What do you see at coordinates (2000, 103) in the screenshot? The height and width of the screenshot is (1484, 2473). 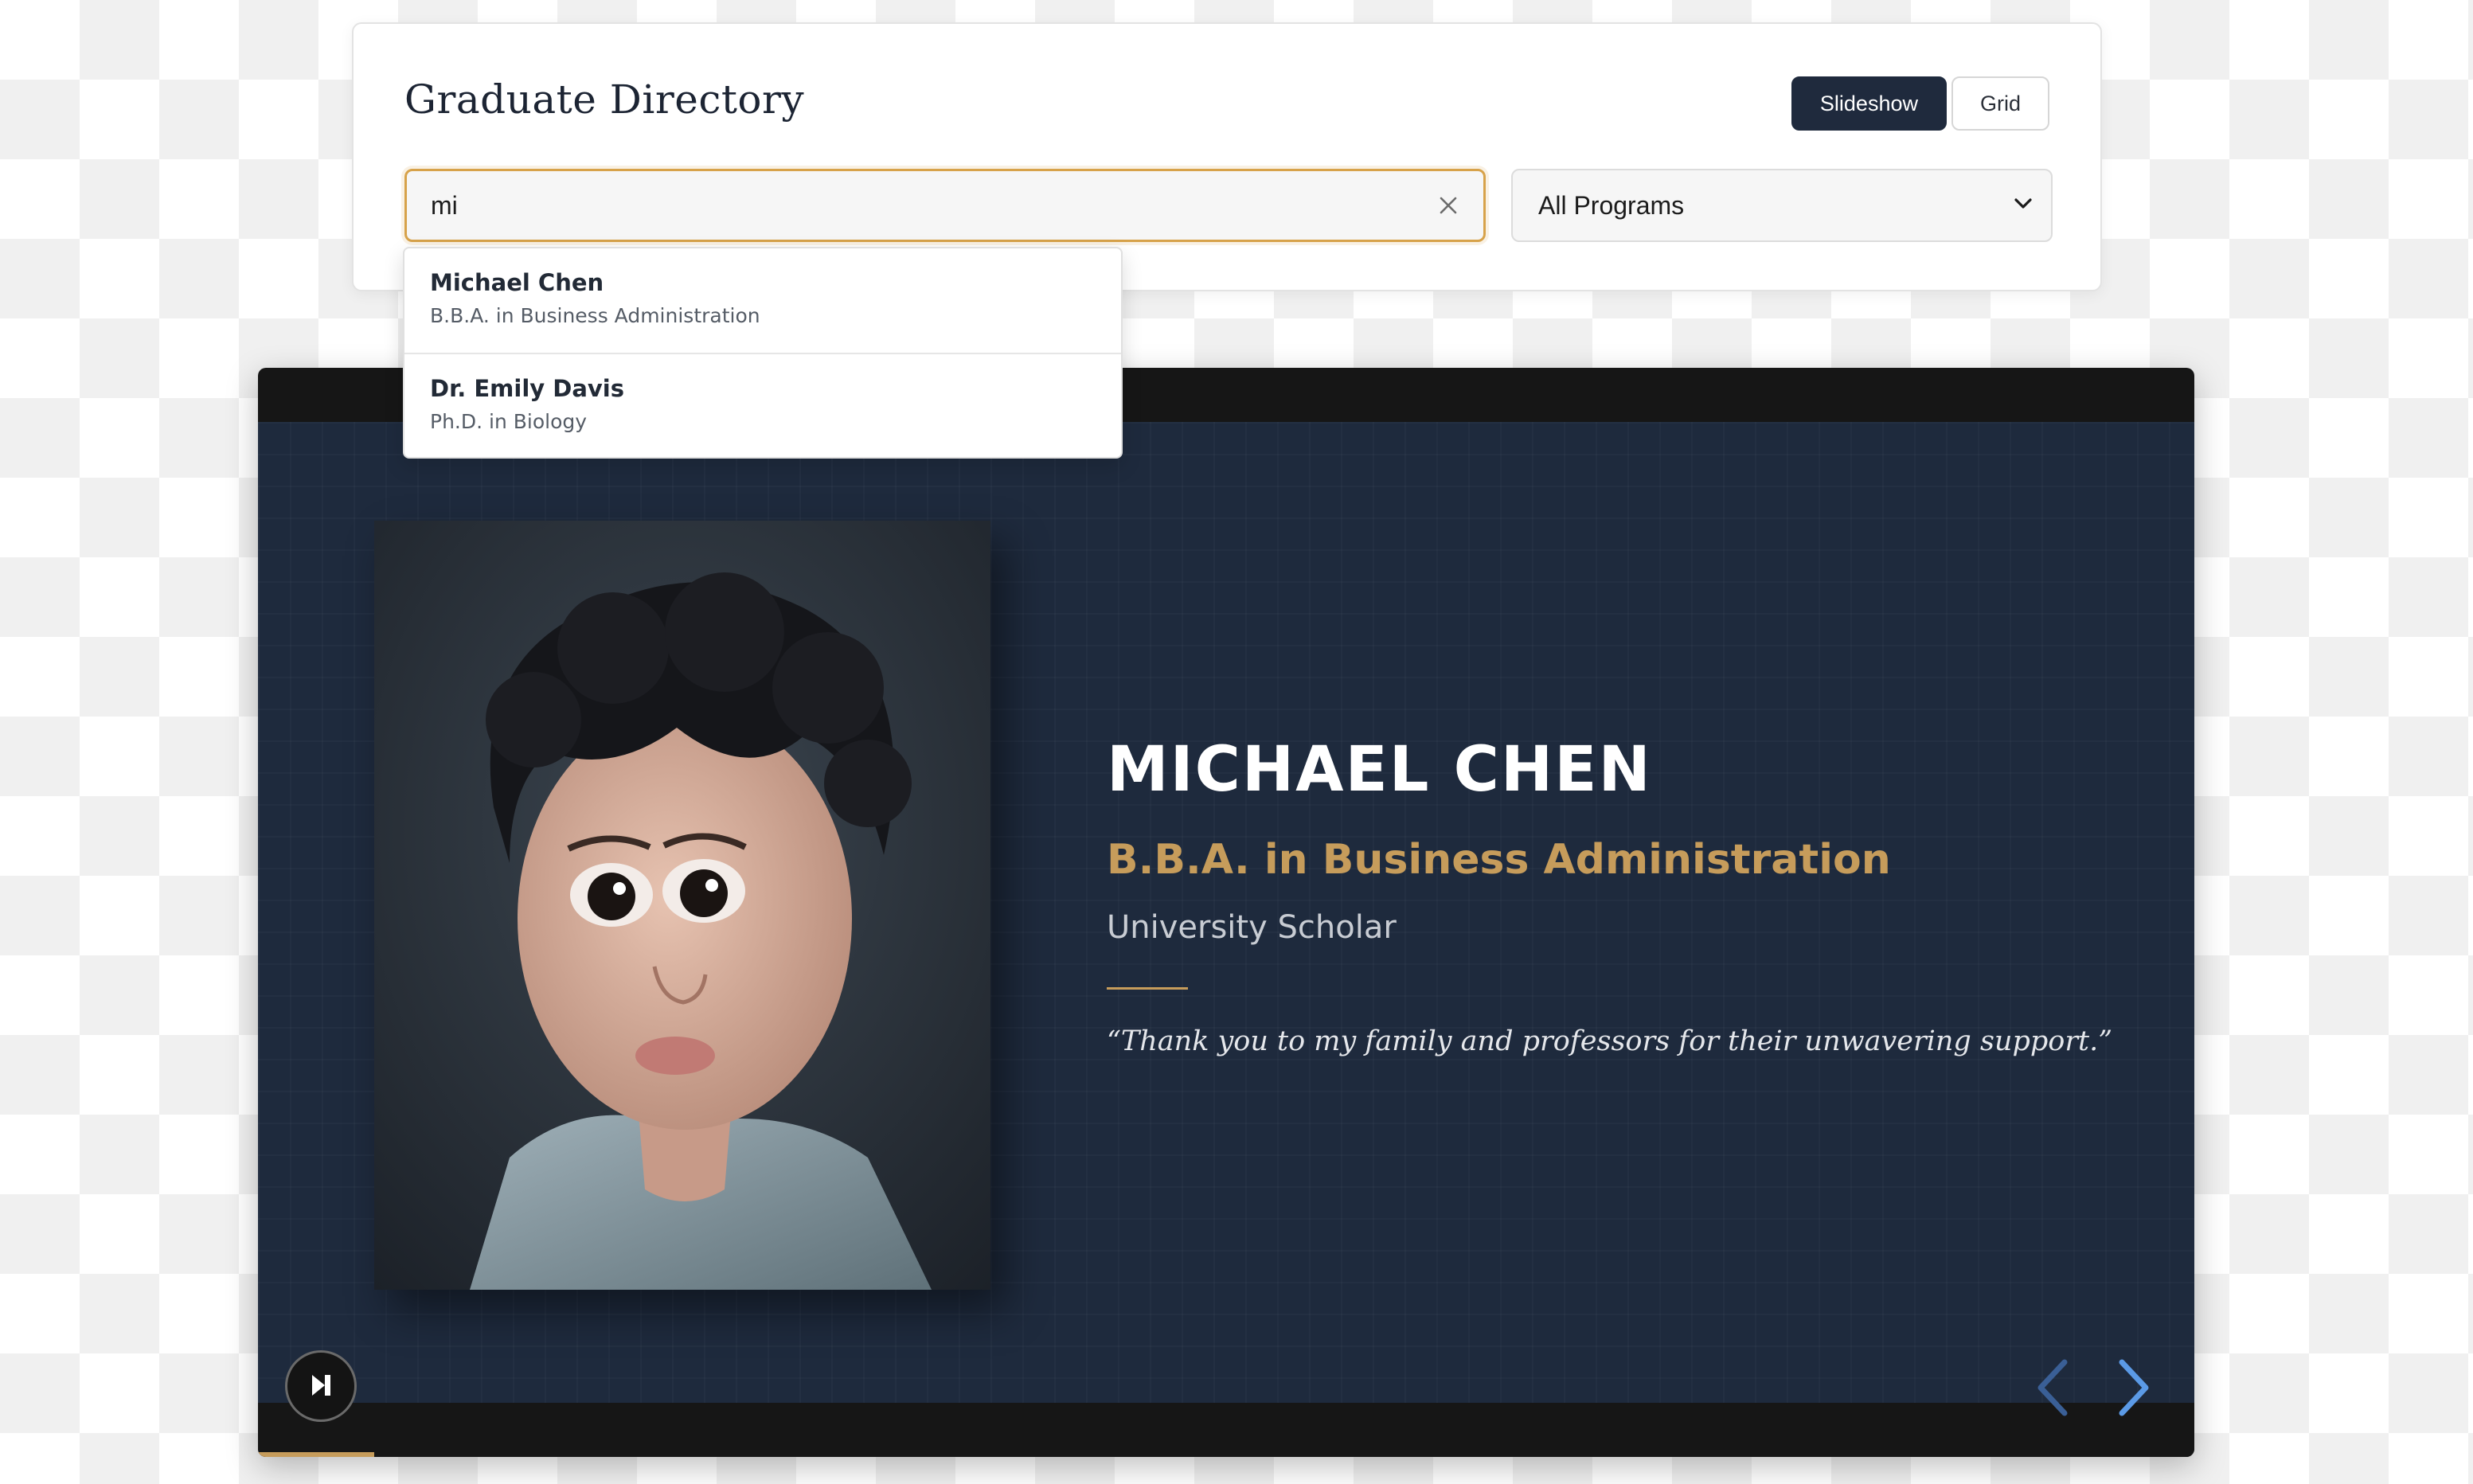 I see `grid-view-button: Grid` at bounding box center [2000, 103].